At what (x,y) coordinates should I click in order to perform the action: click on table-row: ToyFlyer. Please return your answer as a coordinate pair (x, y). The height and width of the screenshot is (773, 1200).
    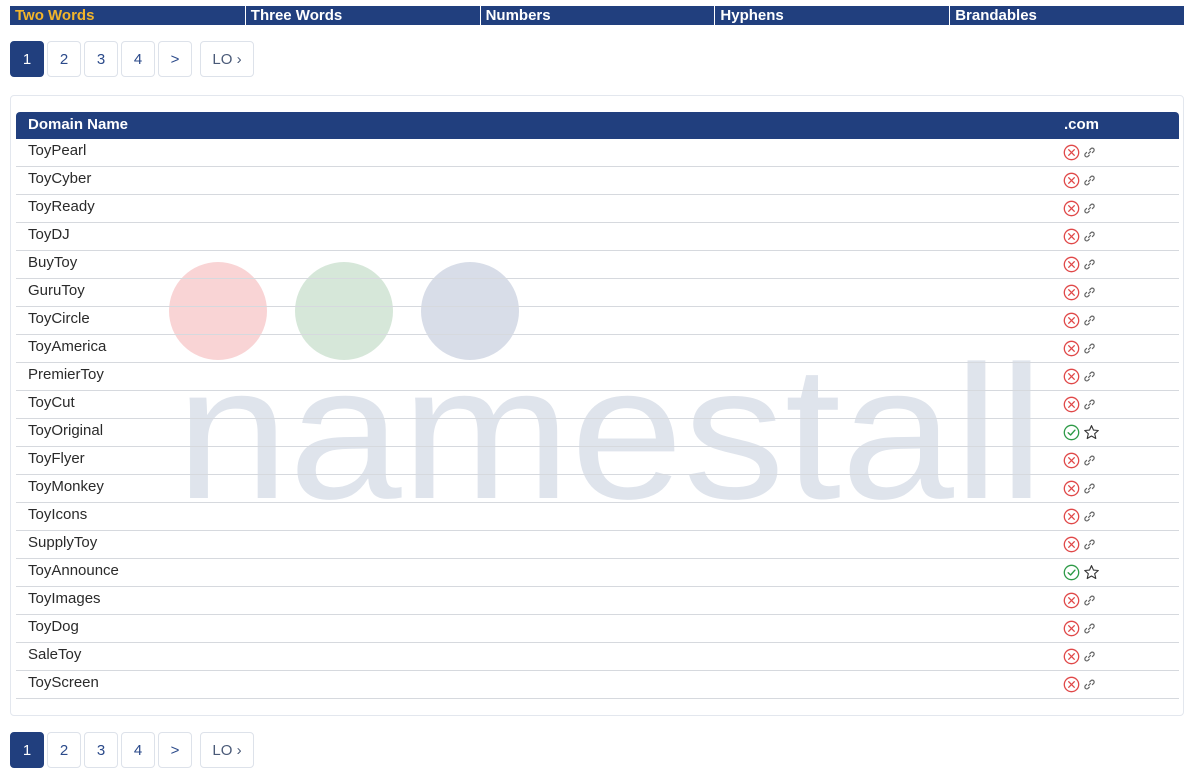
    Looking at the image, I should click on (597, 461).